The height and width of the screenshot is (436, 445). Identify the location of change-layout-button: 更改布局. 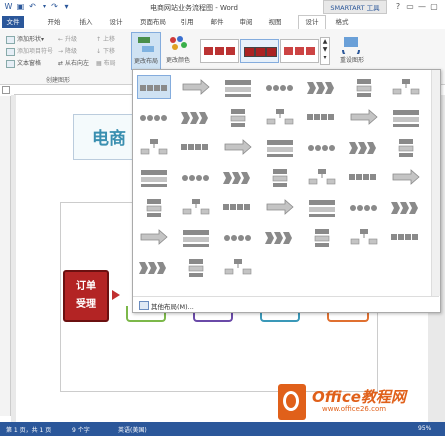
(146, 51).